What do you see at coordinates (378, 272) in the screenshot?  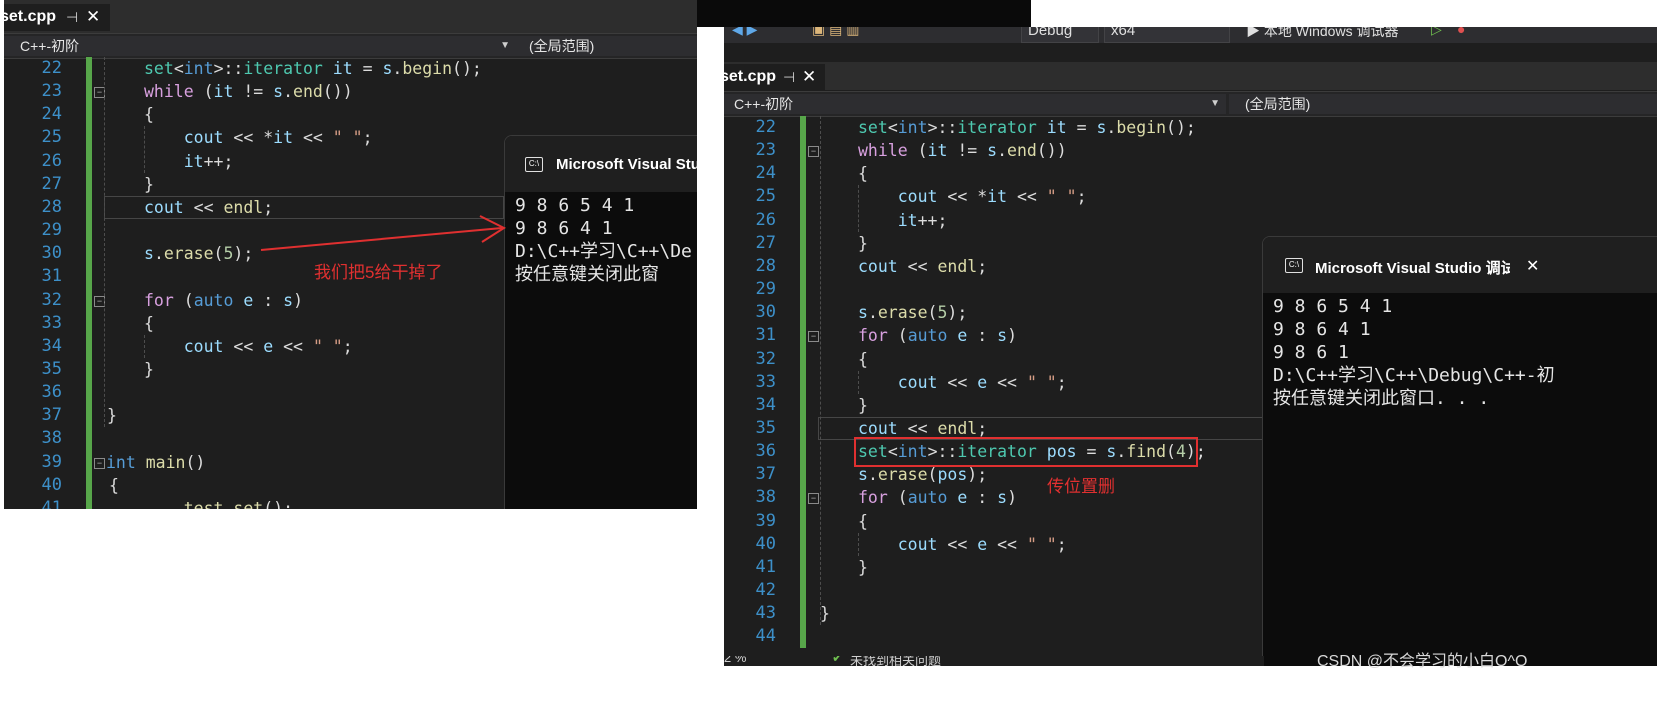 I see `left-annotation-text: 我们把5给干掉了` at bounding box center [378, 272].